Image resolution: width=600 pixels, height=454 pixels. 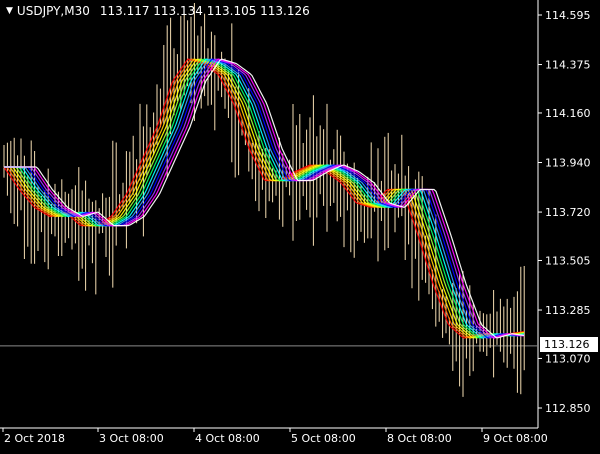 I want to click on ohlc-values: 113.117 113.134 113.105 113.126, so click(x=204, y=11).